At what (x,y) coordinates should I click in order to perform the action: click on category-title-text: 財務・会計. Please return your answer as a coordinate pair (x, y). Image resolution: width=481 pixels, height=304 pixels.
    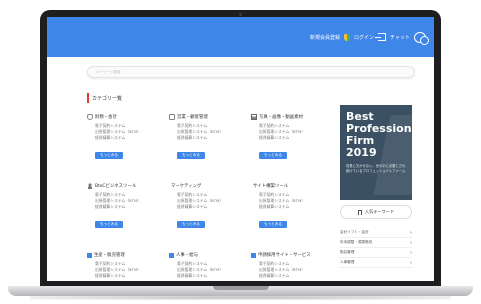
    Looking at the image, I should click on (106, 117).